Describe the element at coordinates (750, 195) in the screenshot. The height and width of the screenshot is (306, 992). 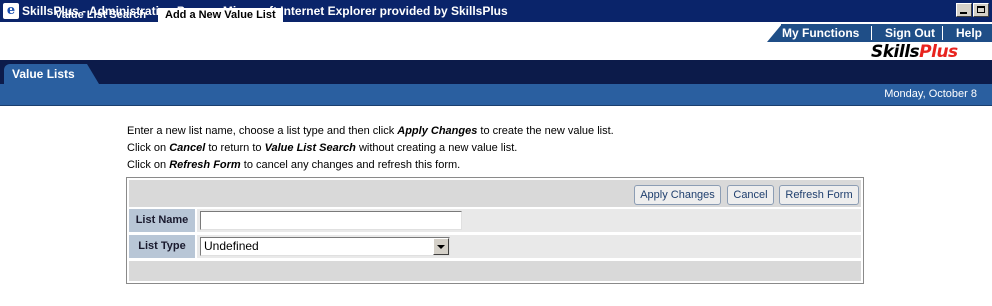
I see `cancel-button: Cancel` at that location.